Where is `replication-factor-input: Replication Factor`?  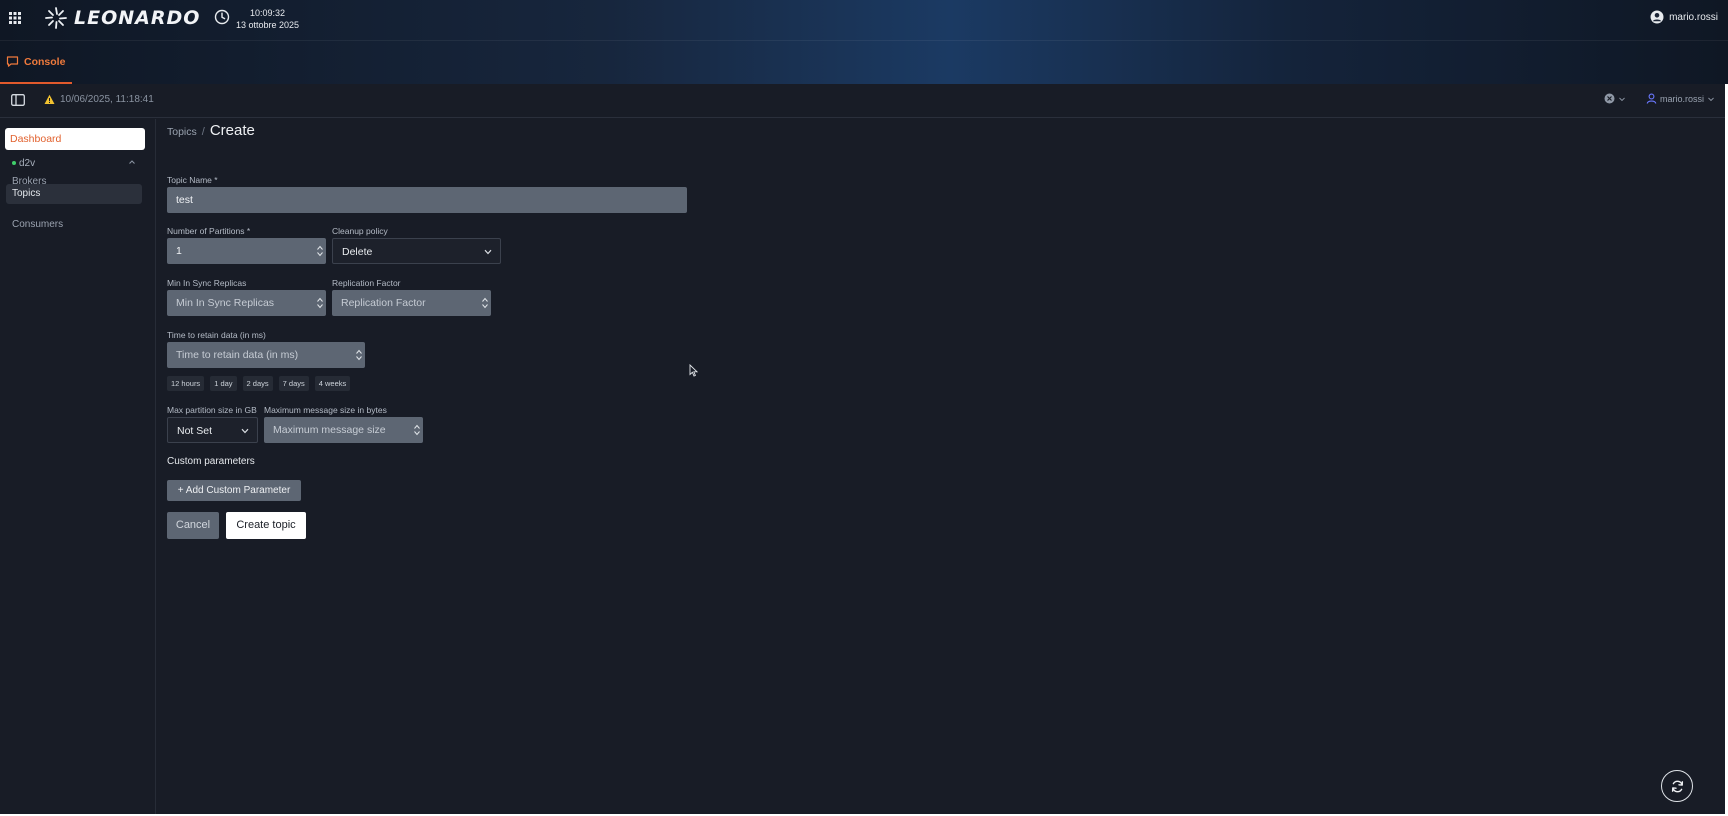
replication-factor-input: Replication Factor is located at coordinates (411, 303).